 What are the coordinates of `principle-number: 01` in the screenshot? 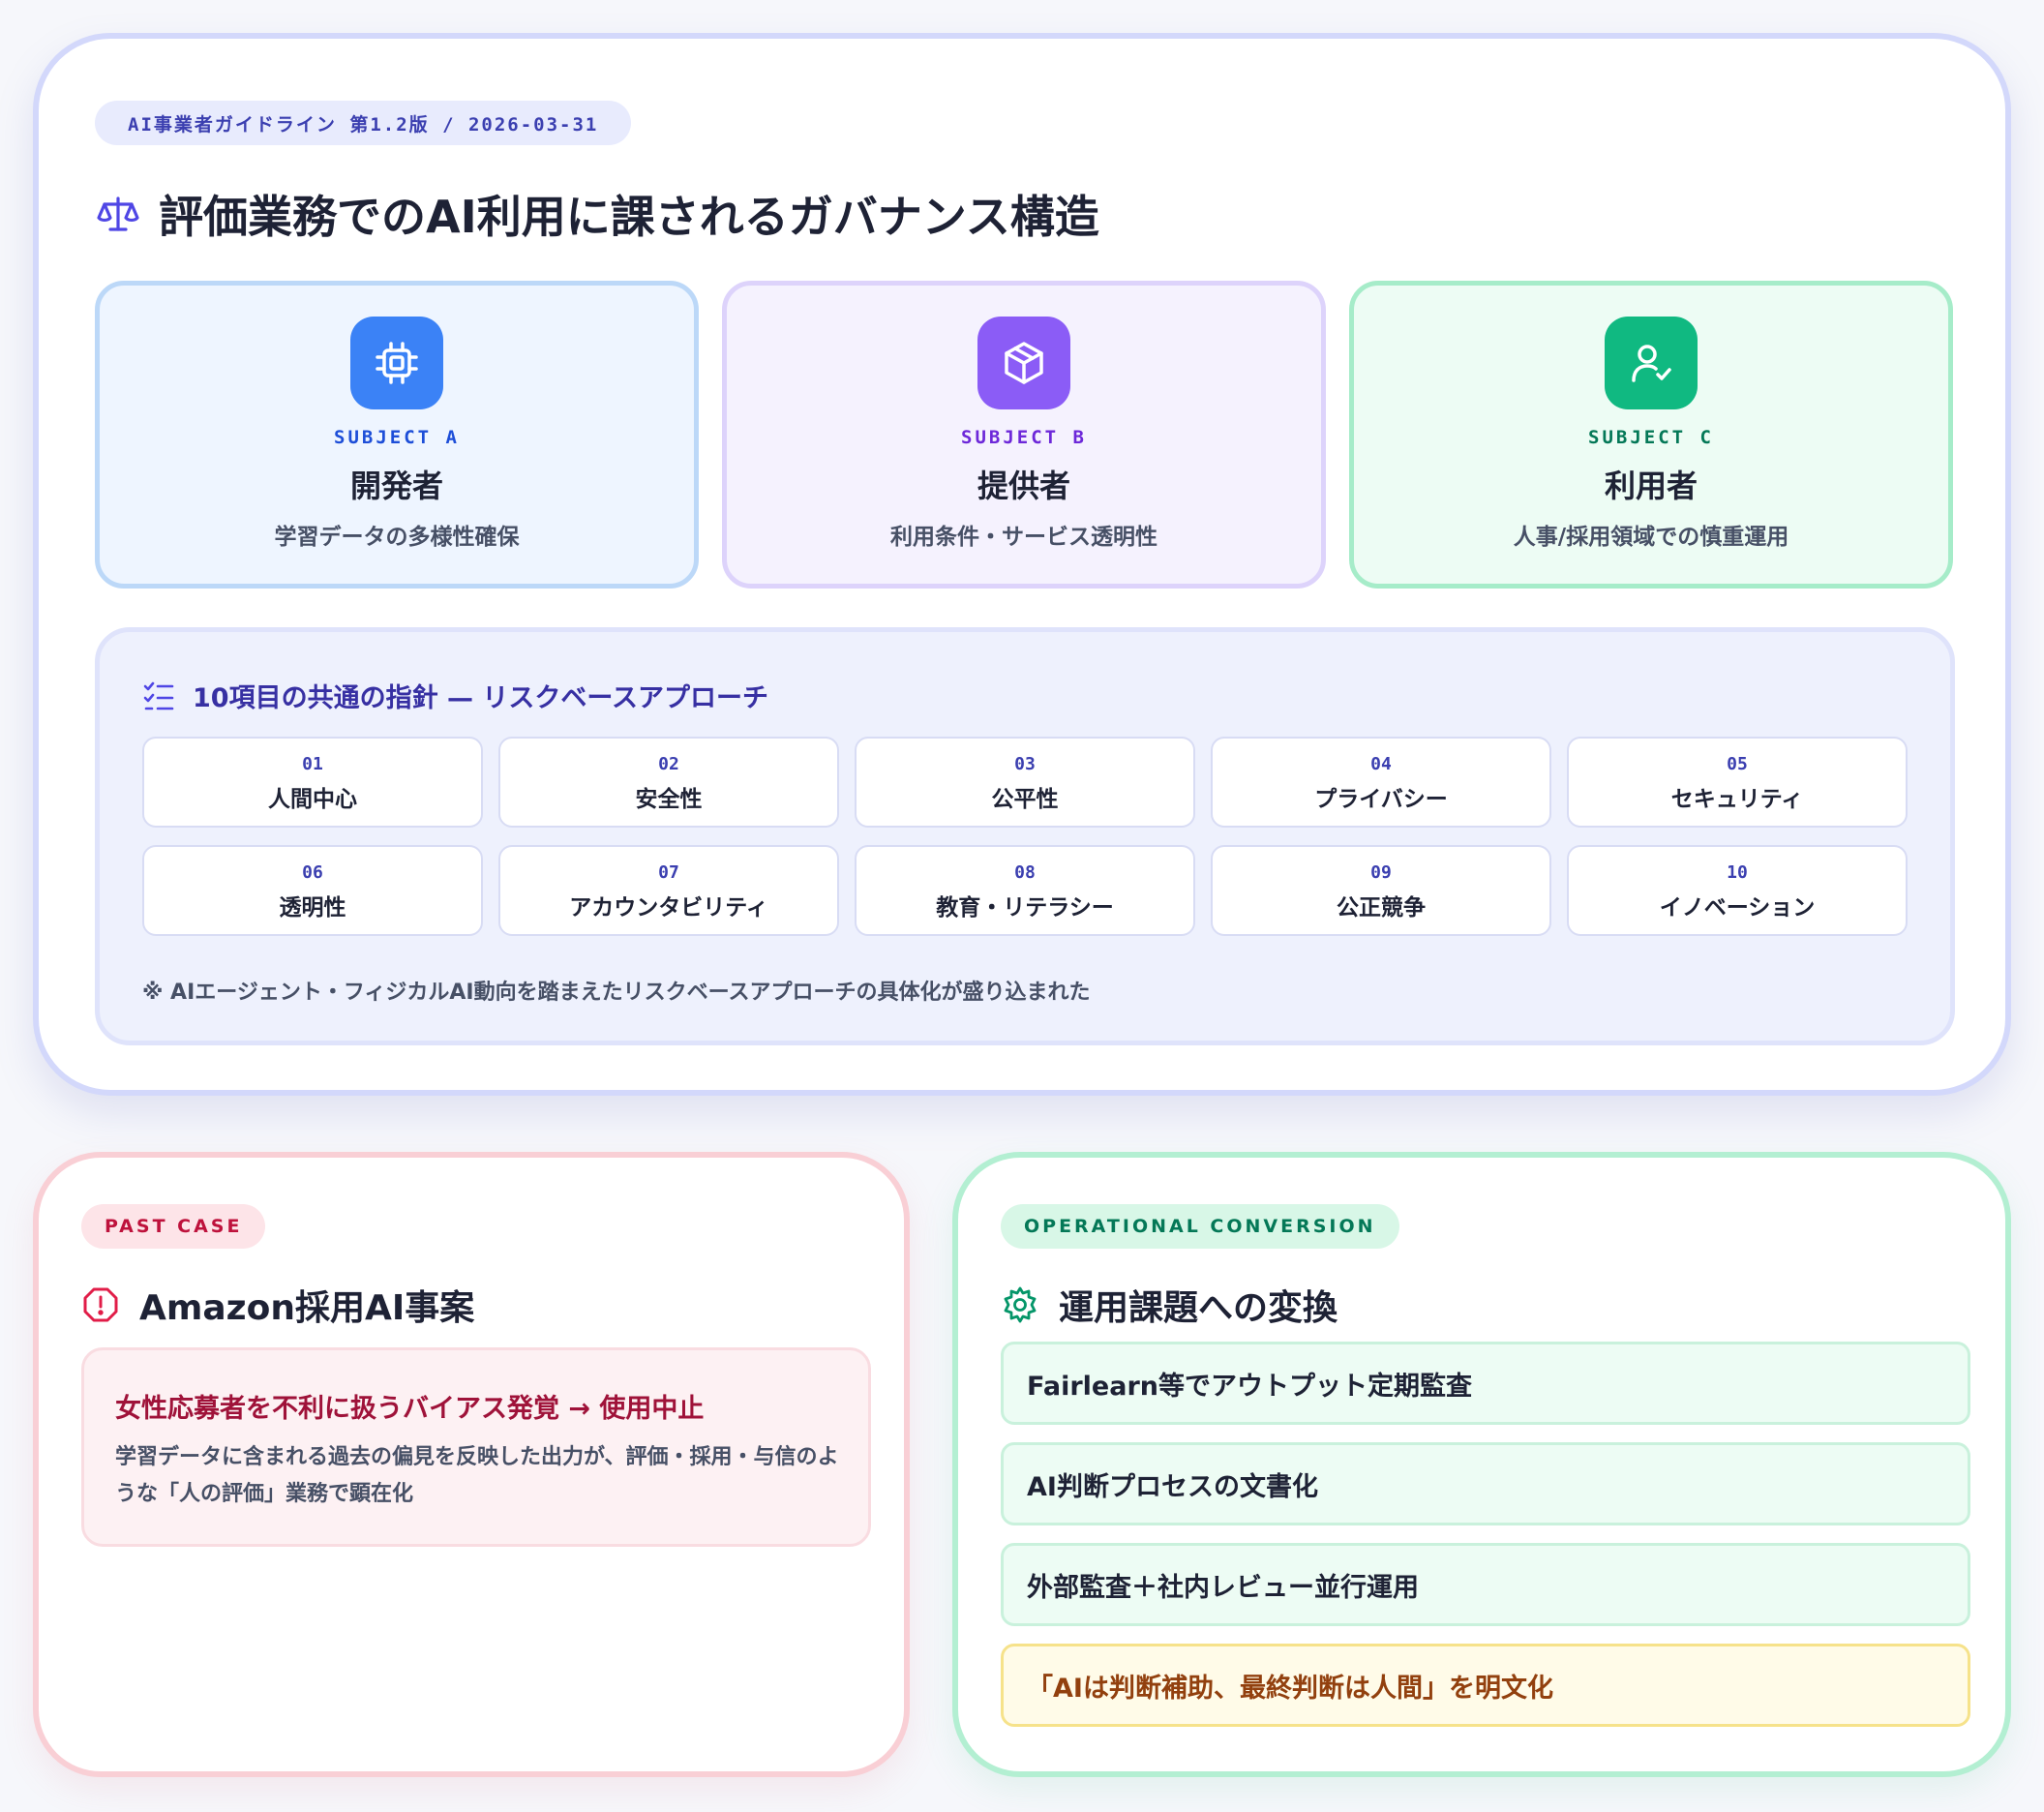 It's located at (312, 764).